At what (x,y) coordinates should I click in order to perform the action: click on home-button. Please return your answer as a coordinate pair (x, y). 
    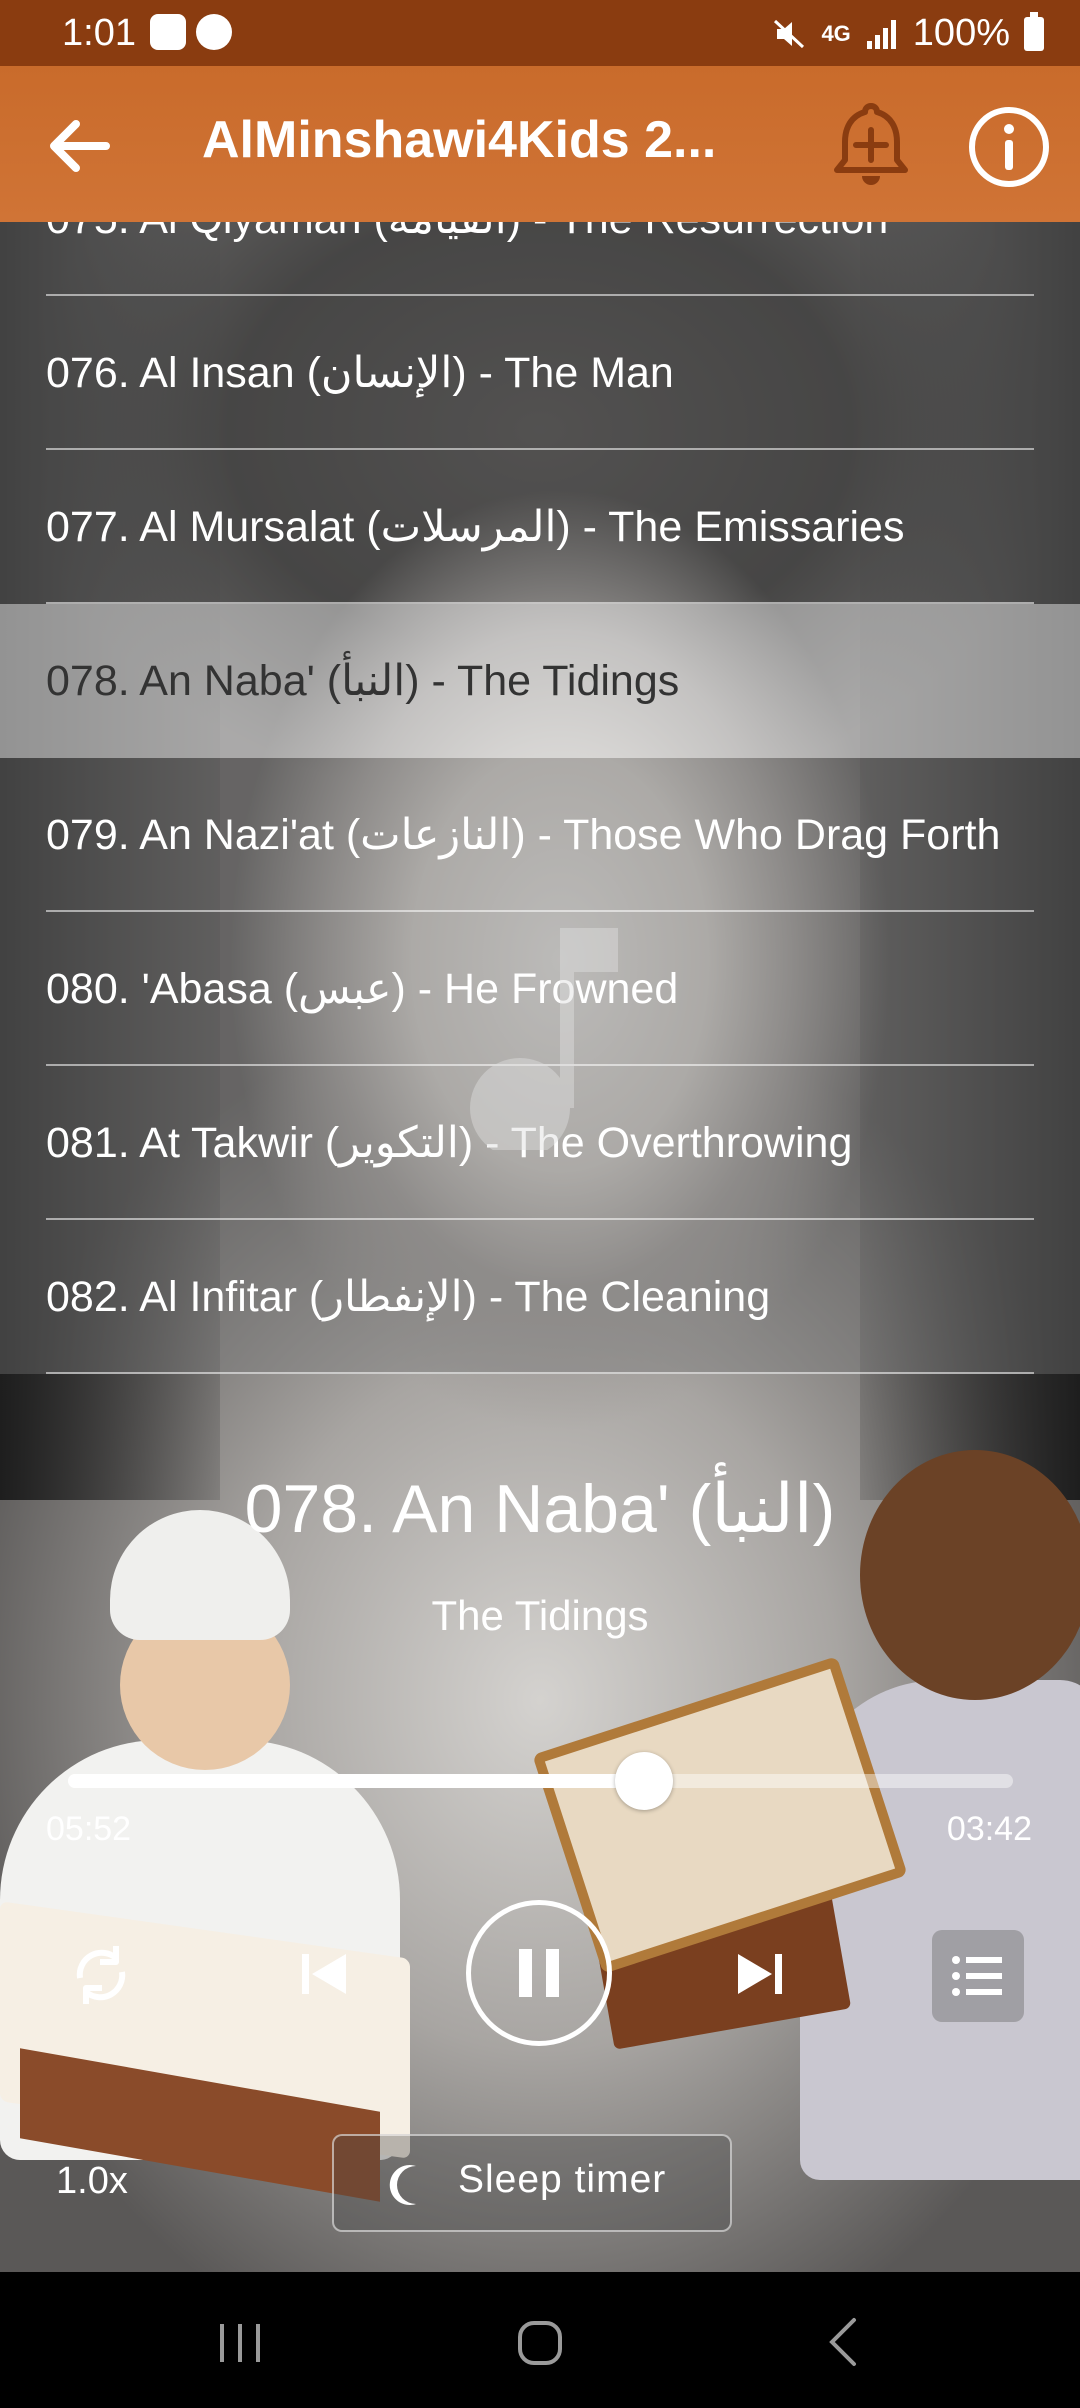
    Looking at the image, I should click on (540, 2342).